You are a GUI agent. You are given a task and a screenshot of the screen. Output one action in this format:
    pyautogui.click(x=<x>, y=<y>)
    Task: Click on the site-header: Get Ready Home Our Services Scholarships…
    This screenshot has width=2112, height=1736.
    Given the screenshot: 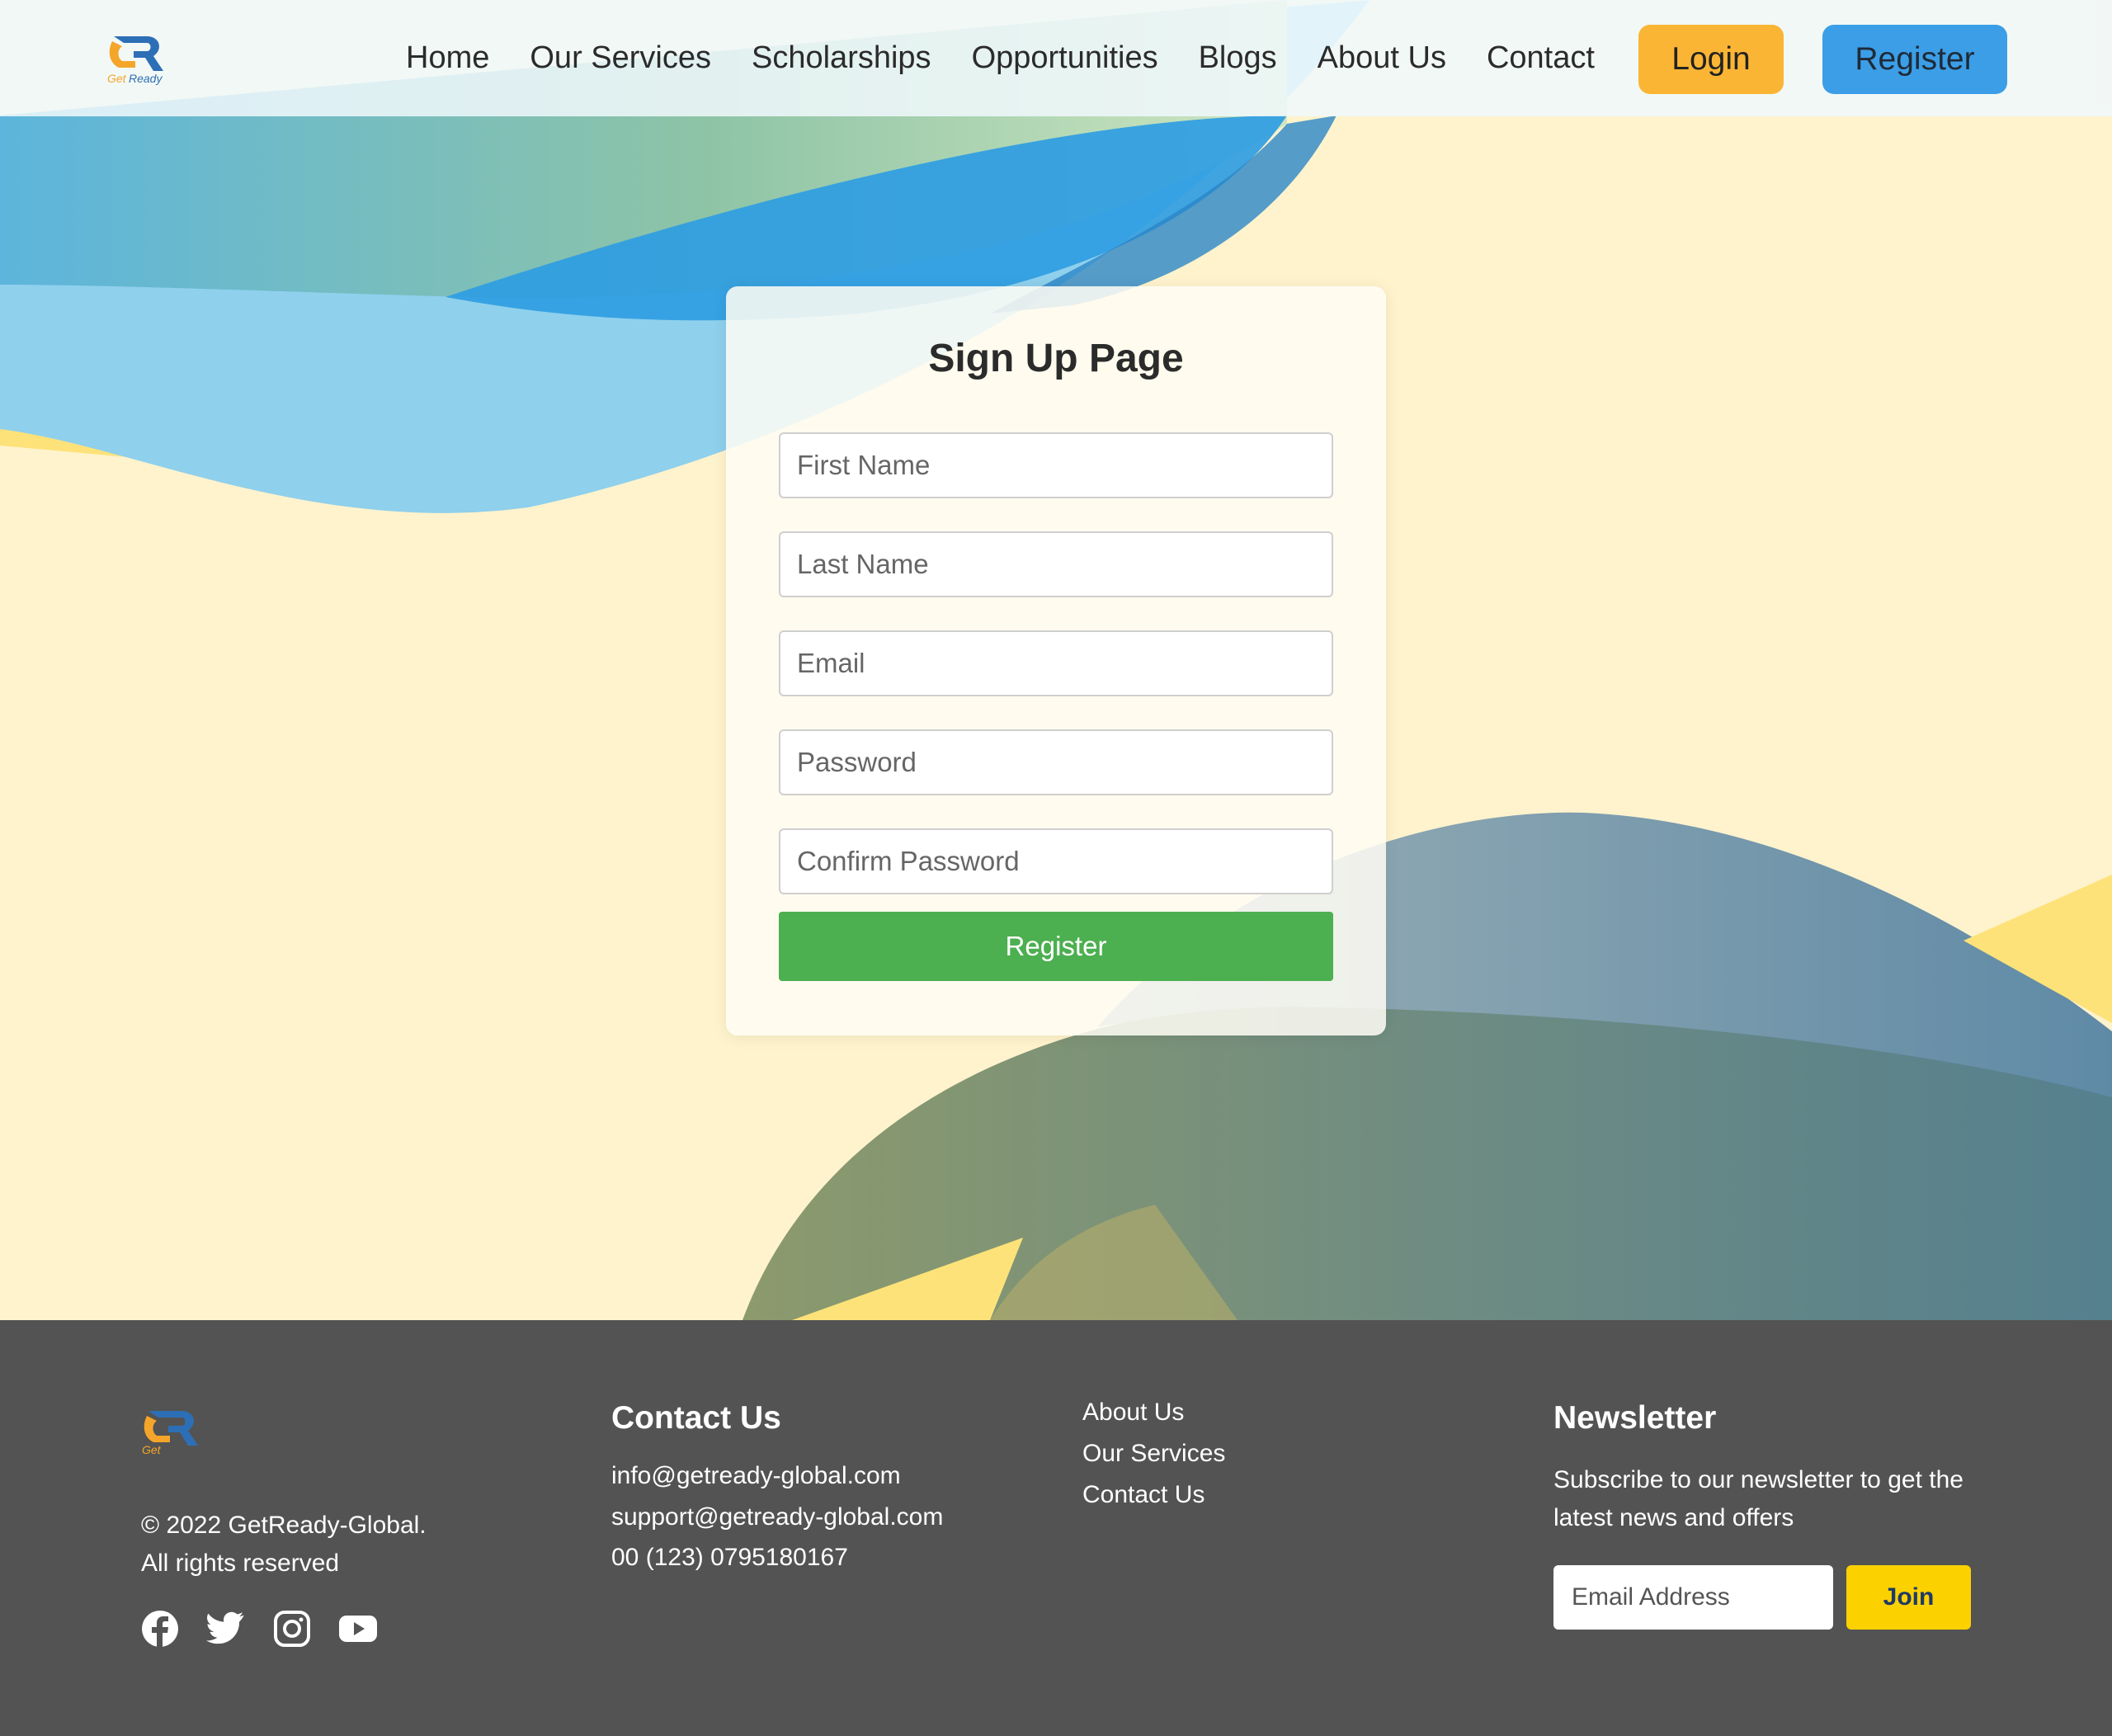 What is the action you would take?
    pyautogui.click(x=1056, y=58)
    